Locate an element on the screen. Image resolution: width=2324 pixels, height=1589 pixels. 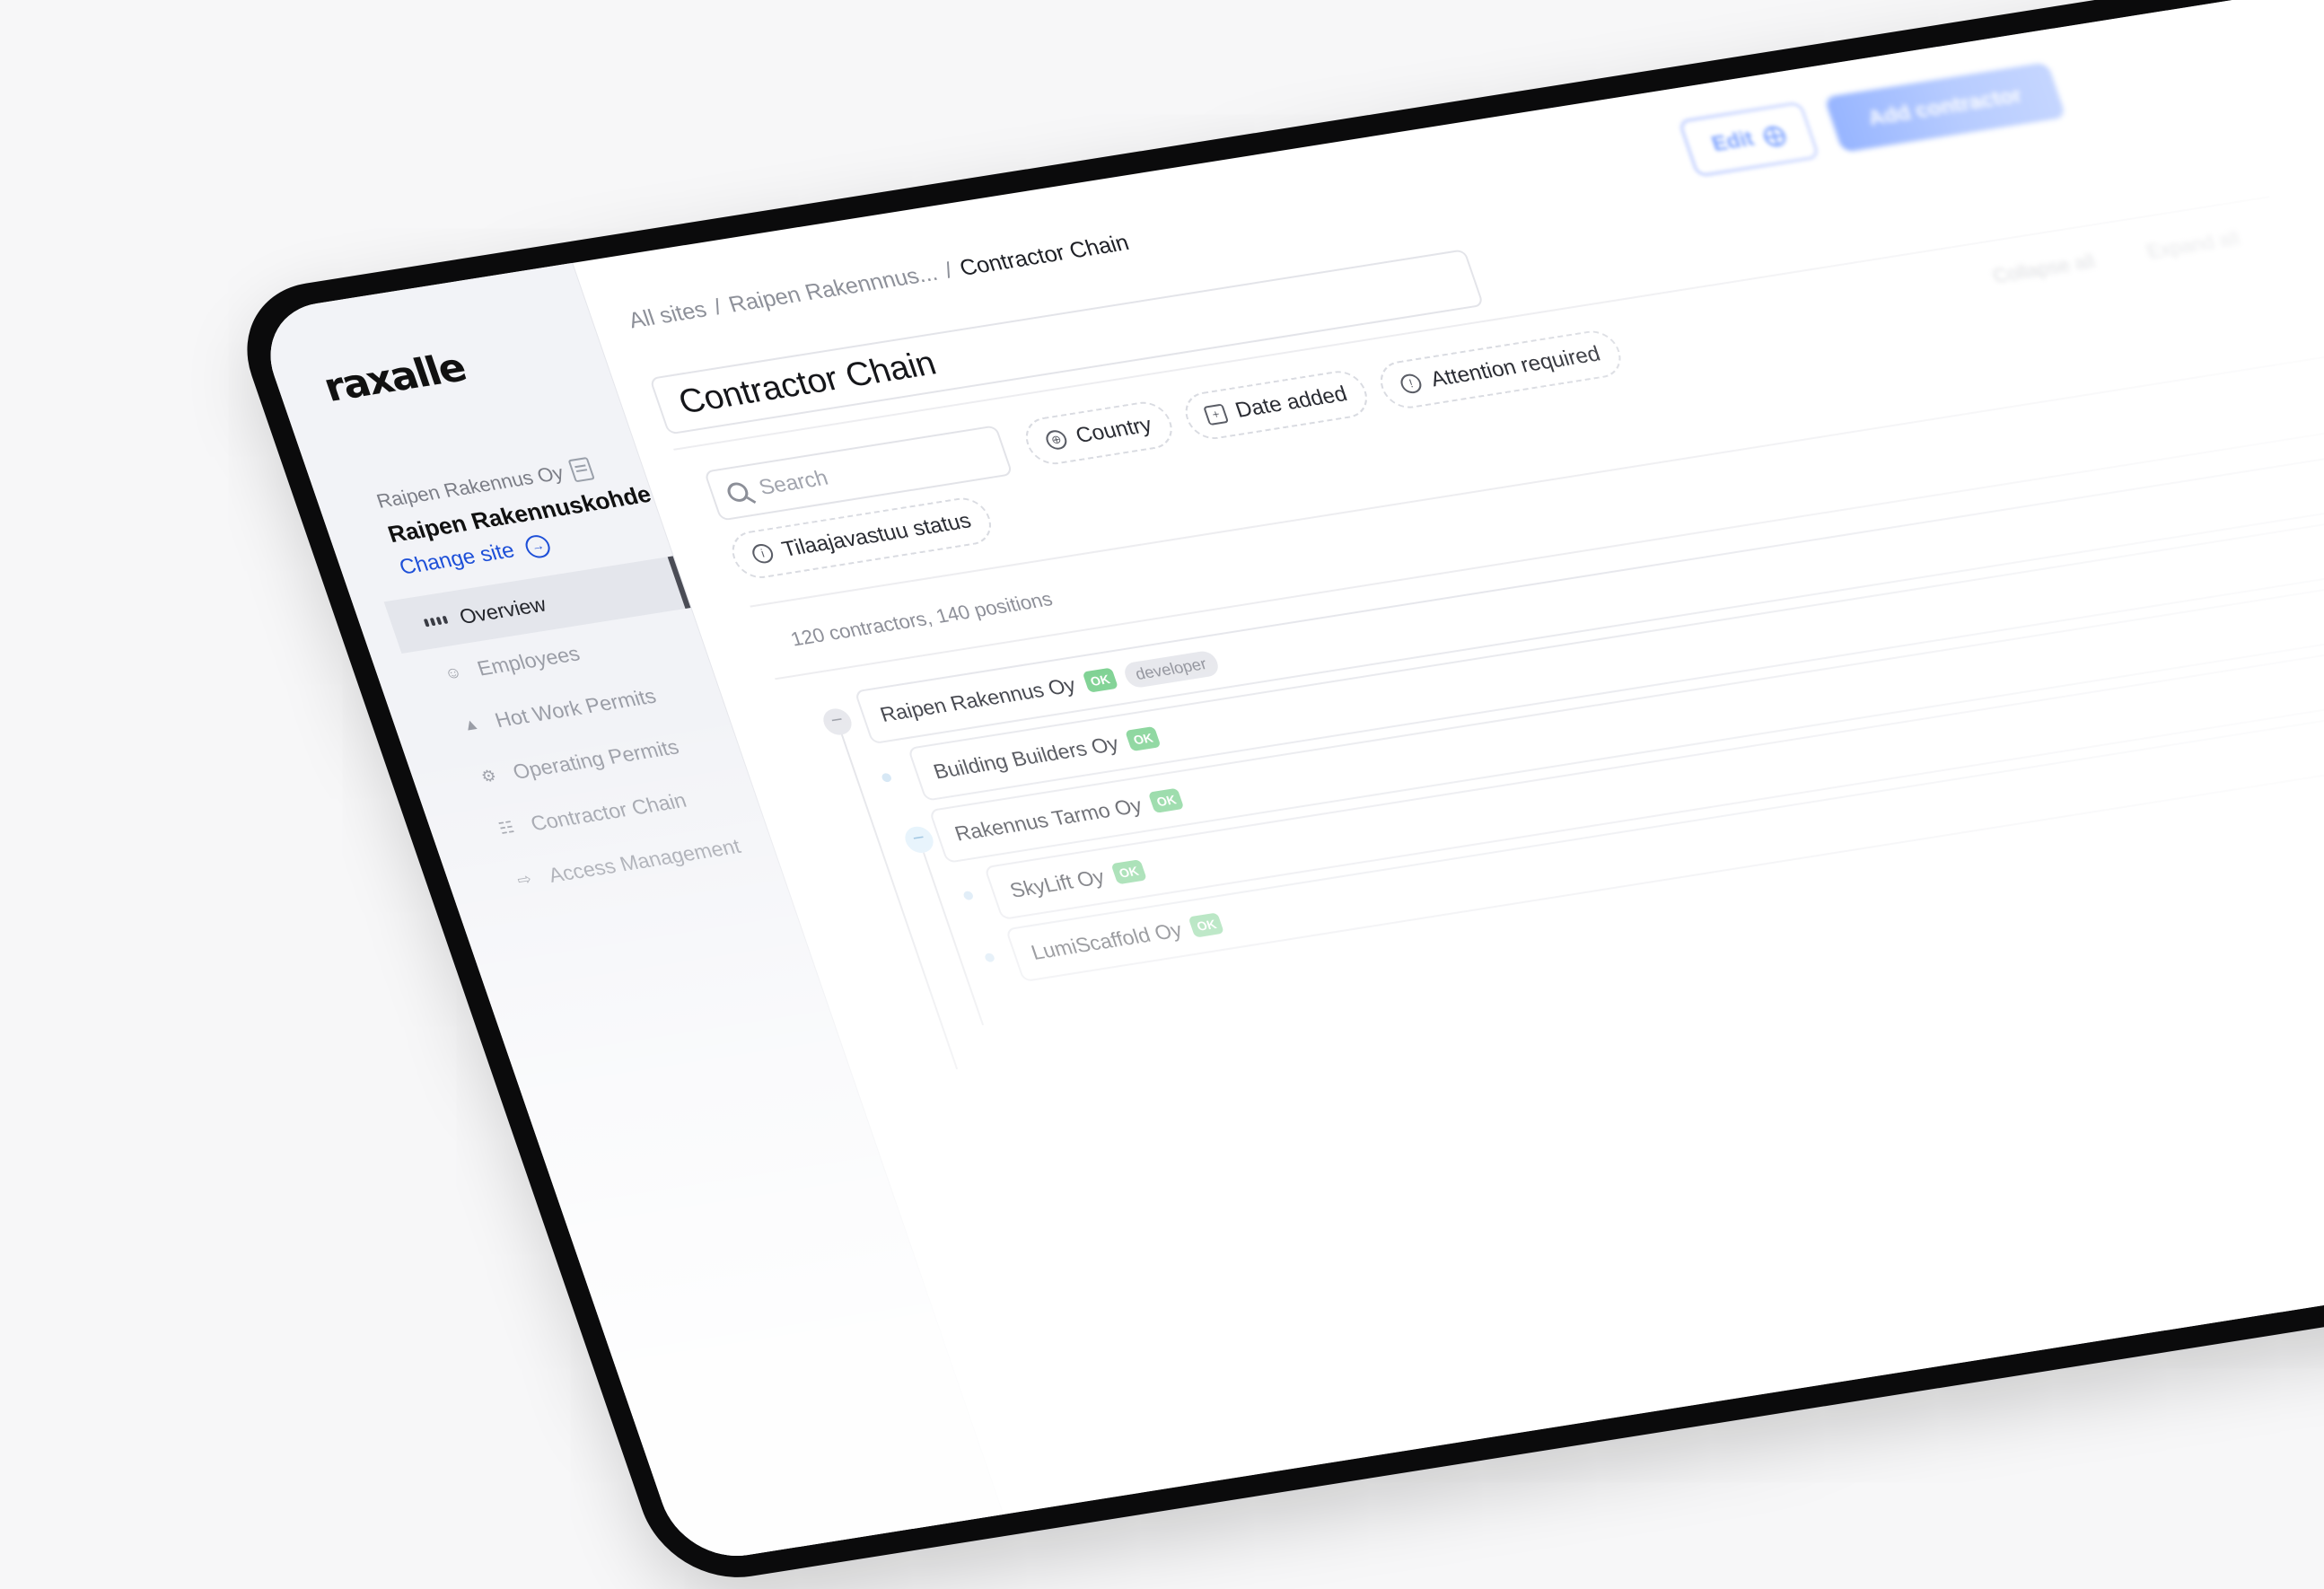
search-icon is located at coordinates (737, 492).